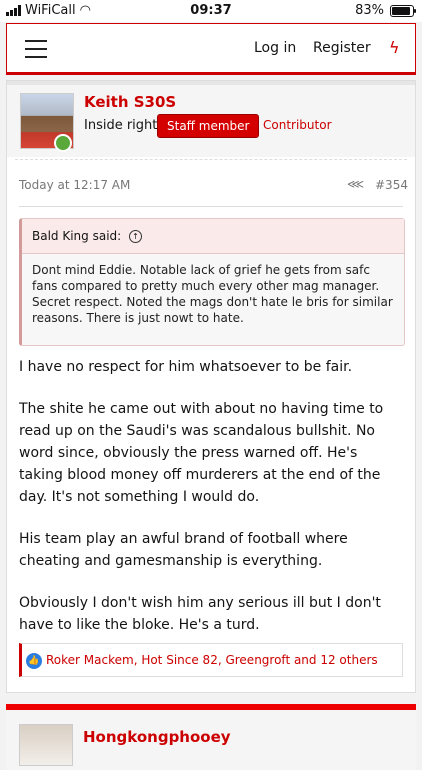 The width and height of the screenshot is (422, 770). What do you see at coordinates (342, 48) in the screenshot?
I see `register-link: Register` at bounding box center [342, 48].